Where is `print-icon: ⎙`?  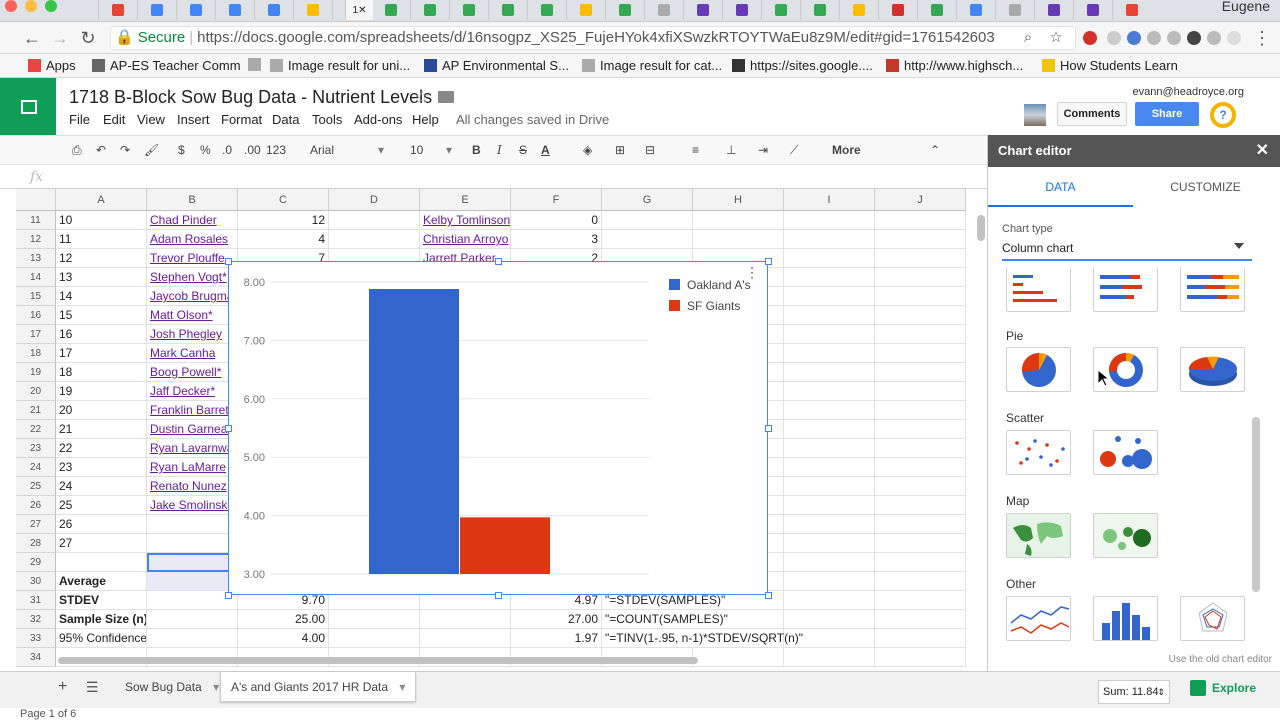
print-icon: ⎙ is located at coordinates (77, 150).